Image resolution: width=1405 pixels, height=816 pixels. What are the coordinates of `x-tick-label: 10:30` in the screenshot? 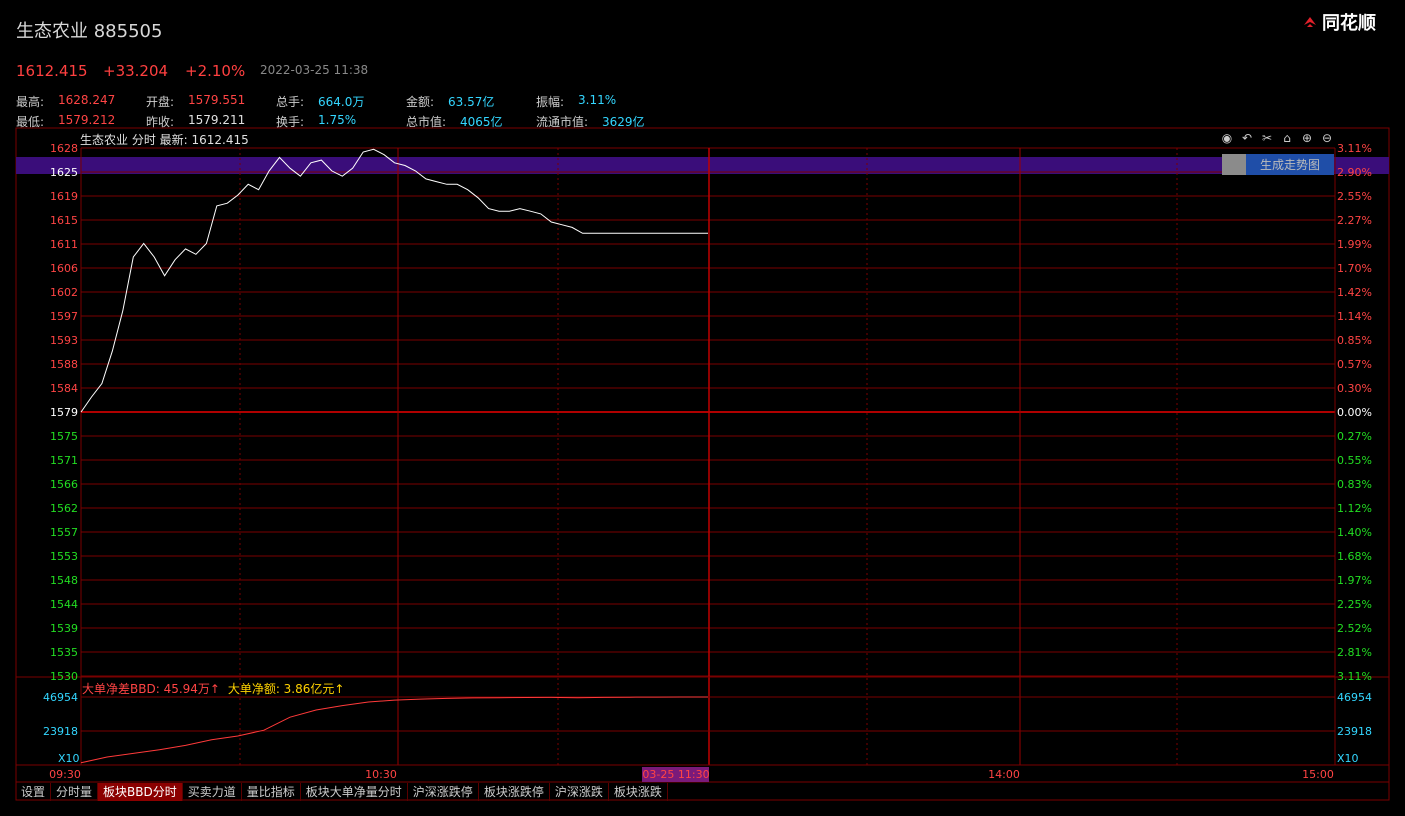 It's located at (381, 774).